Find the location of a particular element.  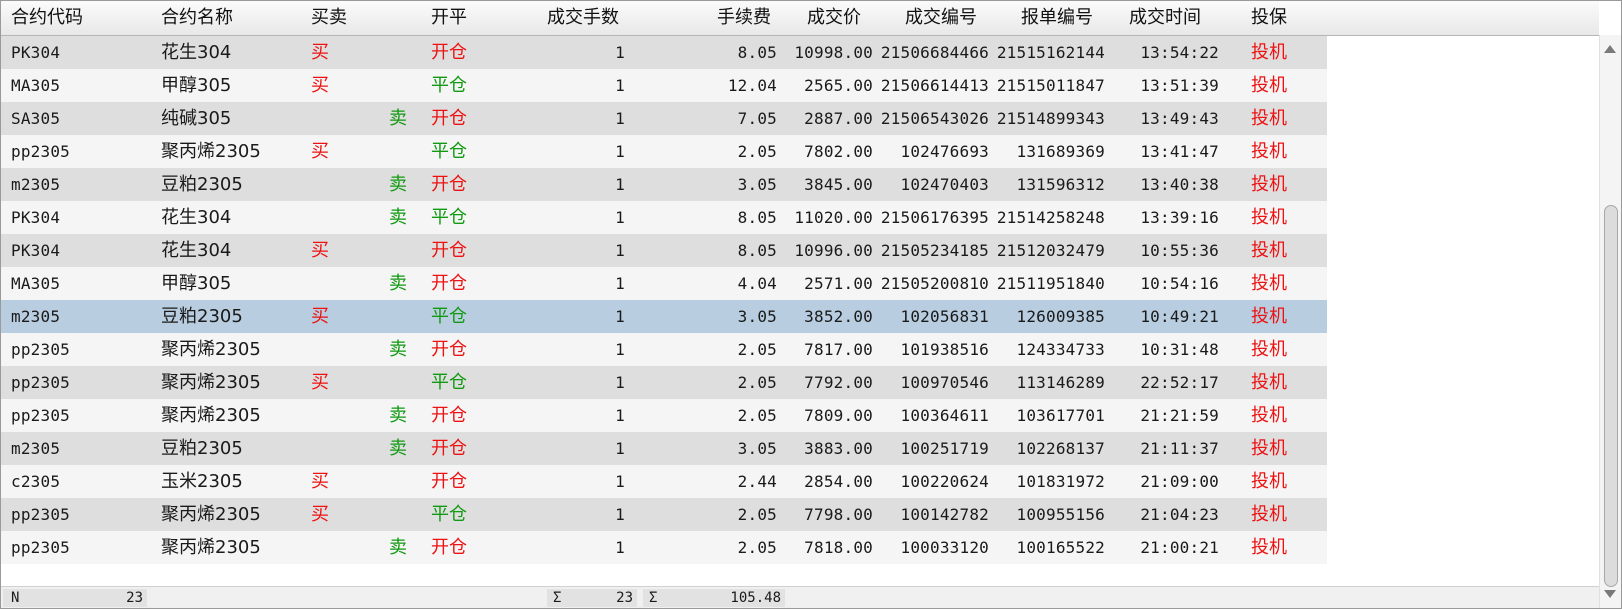

column-header-qty: 成交手数 is located at coordinates (583, 18).